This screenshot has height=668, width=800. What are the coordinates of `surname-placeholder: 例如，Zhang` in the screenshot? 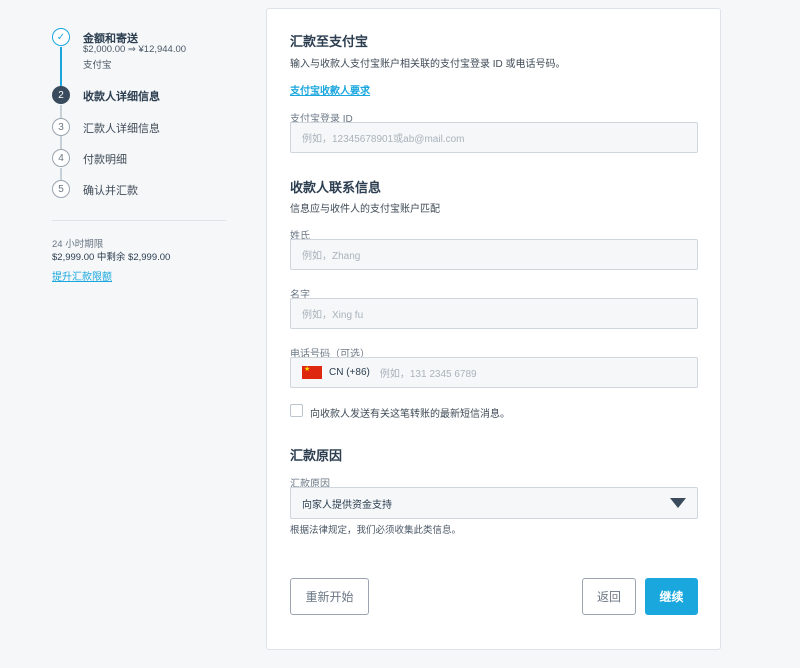 It's located at (331, 256).